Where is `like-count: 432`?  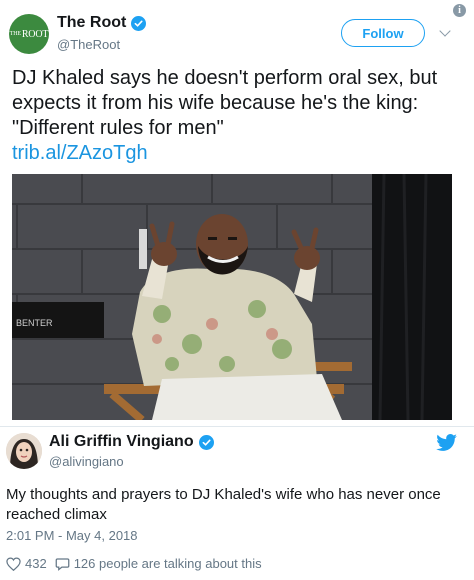
like-count: 432 is located at coordinates (36, 563).